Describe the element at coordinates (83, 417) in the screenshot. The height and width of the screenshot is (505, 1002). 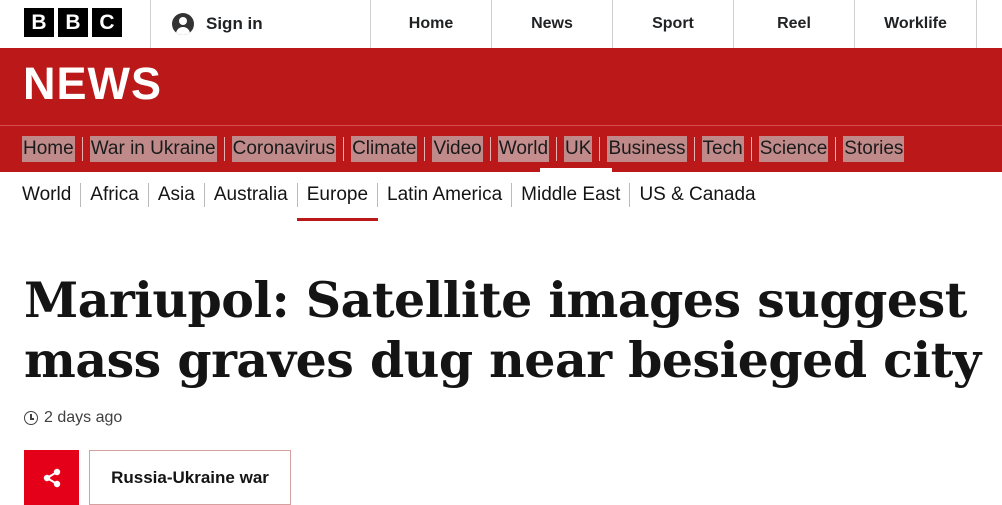
I see `timestamp-text: 2 days ago` at that location.